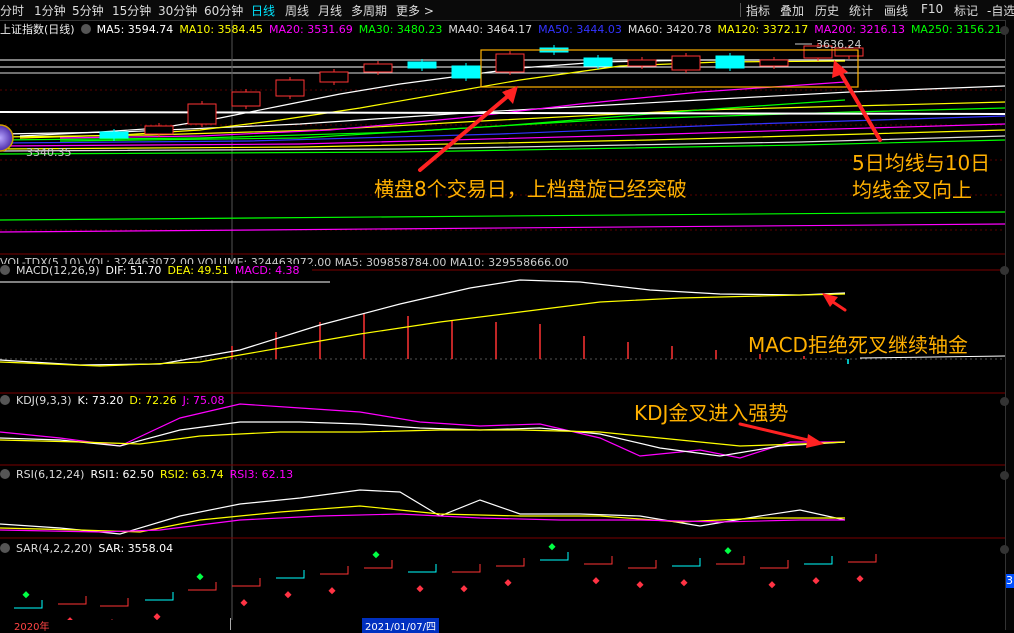  I want to click on f10-button: F10, so click(932, 9).